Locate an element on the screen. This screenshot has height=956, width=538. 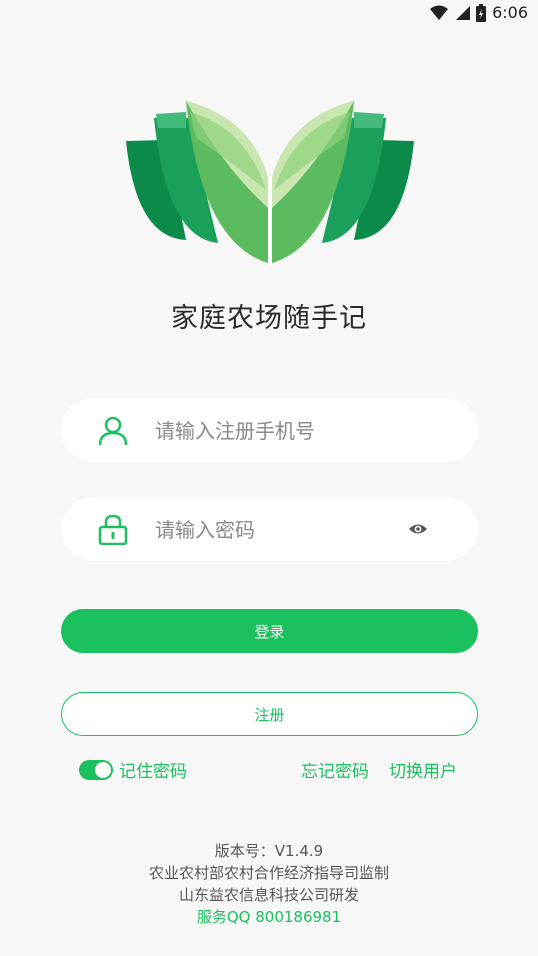
password-input is located at coordinates (280, 530).